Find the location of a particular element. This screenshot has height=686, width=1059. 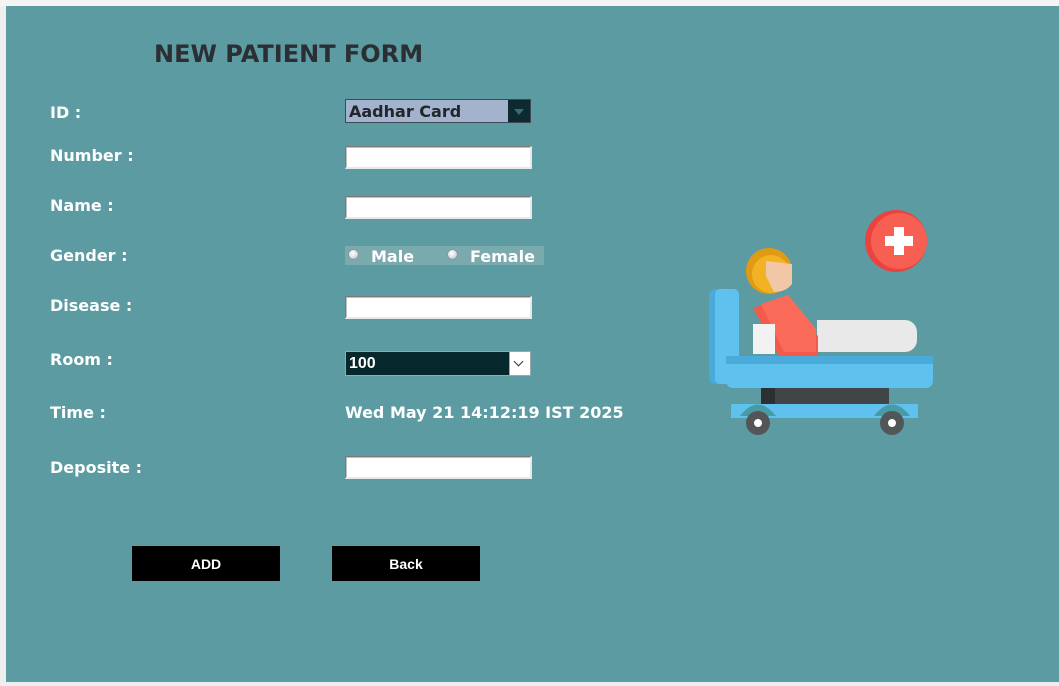

gender-female-radio: Female is located at coordinates (494, 256).